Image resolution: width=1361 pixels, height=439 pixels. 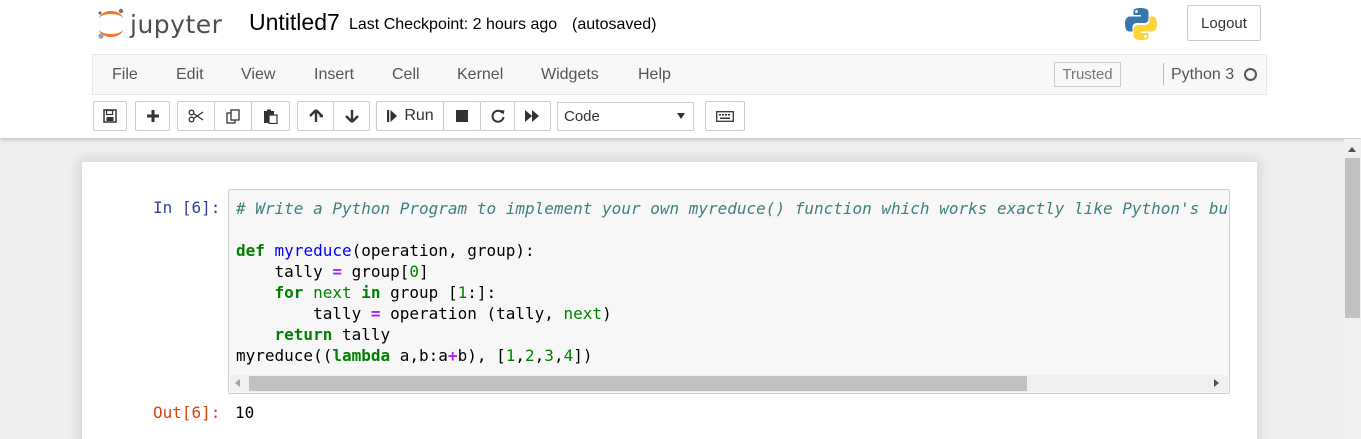 I want to click on cut-button, so click(x=196, y=116).